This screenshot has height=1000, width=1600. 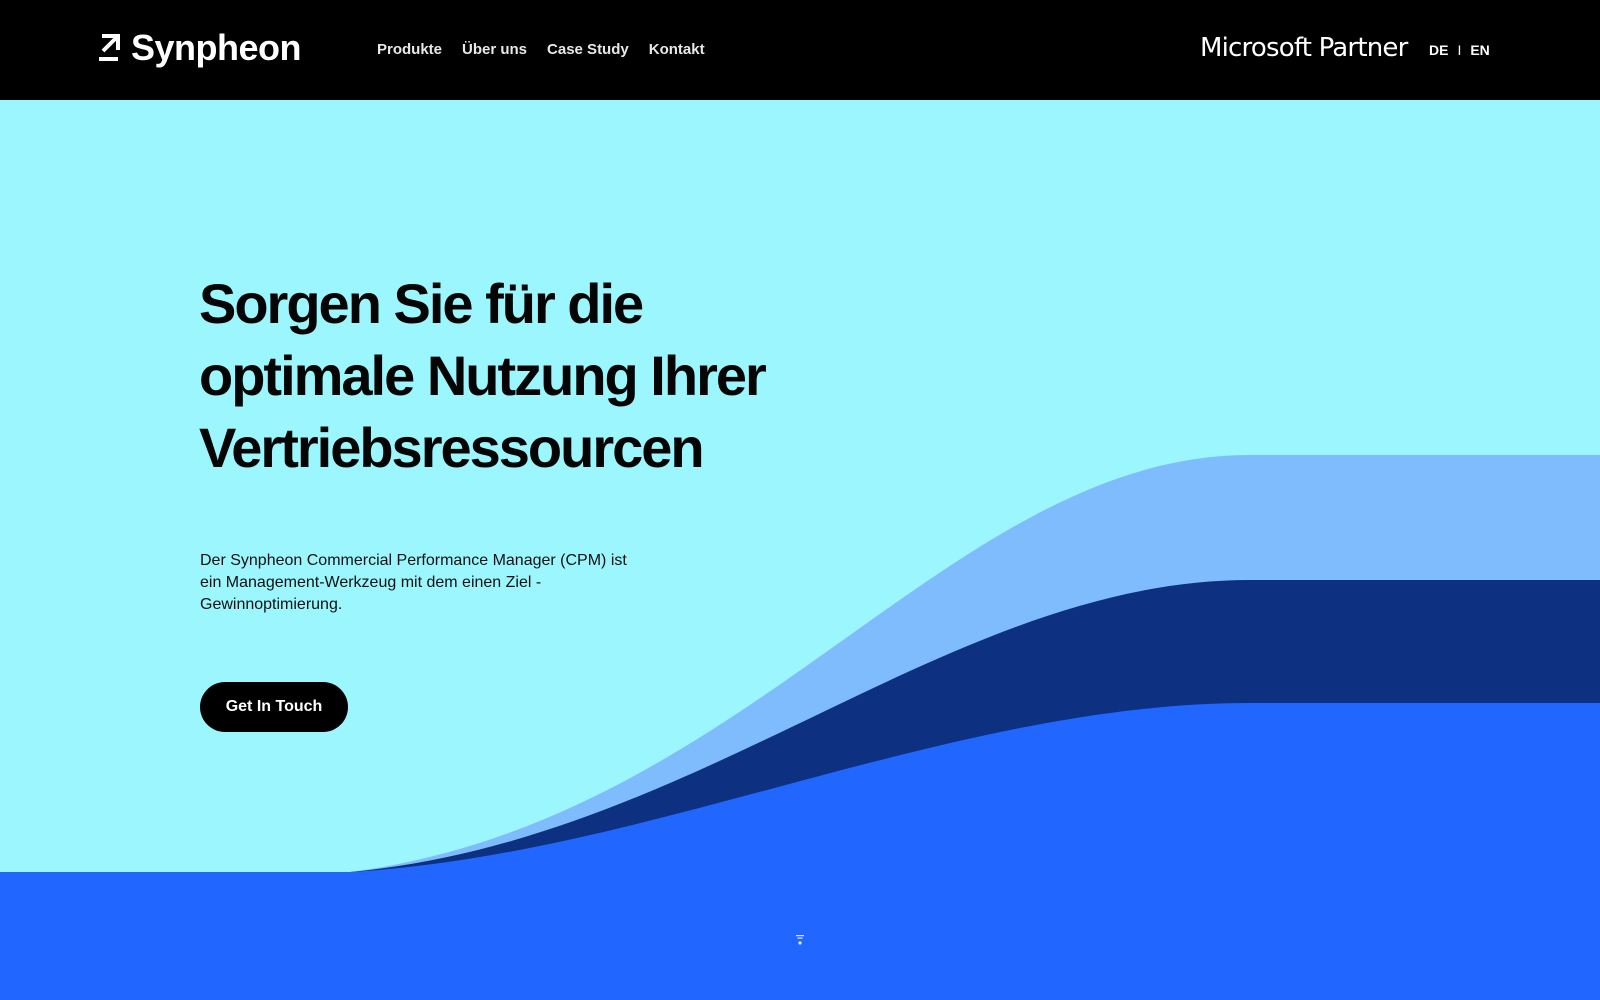 I want to click on lang-separator: I, so click(x=1459, y=50).